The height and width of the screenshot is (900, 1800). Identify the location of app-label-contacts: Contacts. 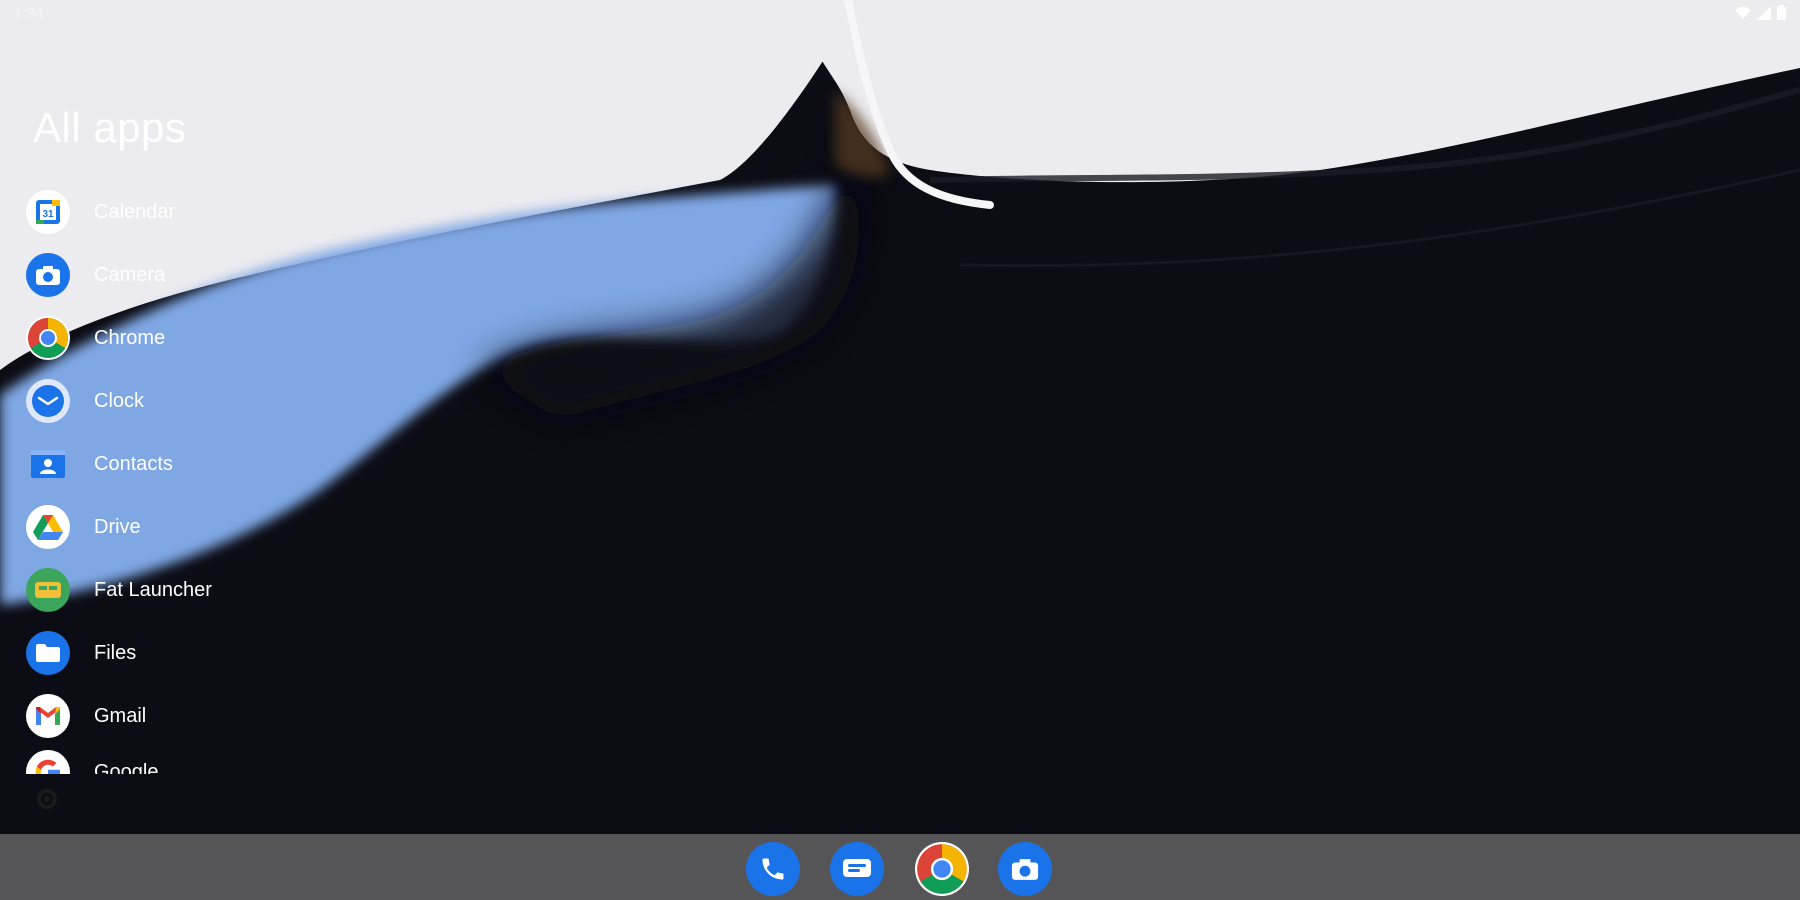
(133, 463).